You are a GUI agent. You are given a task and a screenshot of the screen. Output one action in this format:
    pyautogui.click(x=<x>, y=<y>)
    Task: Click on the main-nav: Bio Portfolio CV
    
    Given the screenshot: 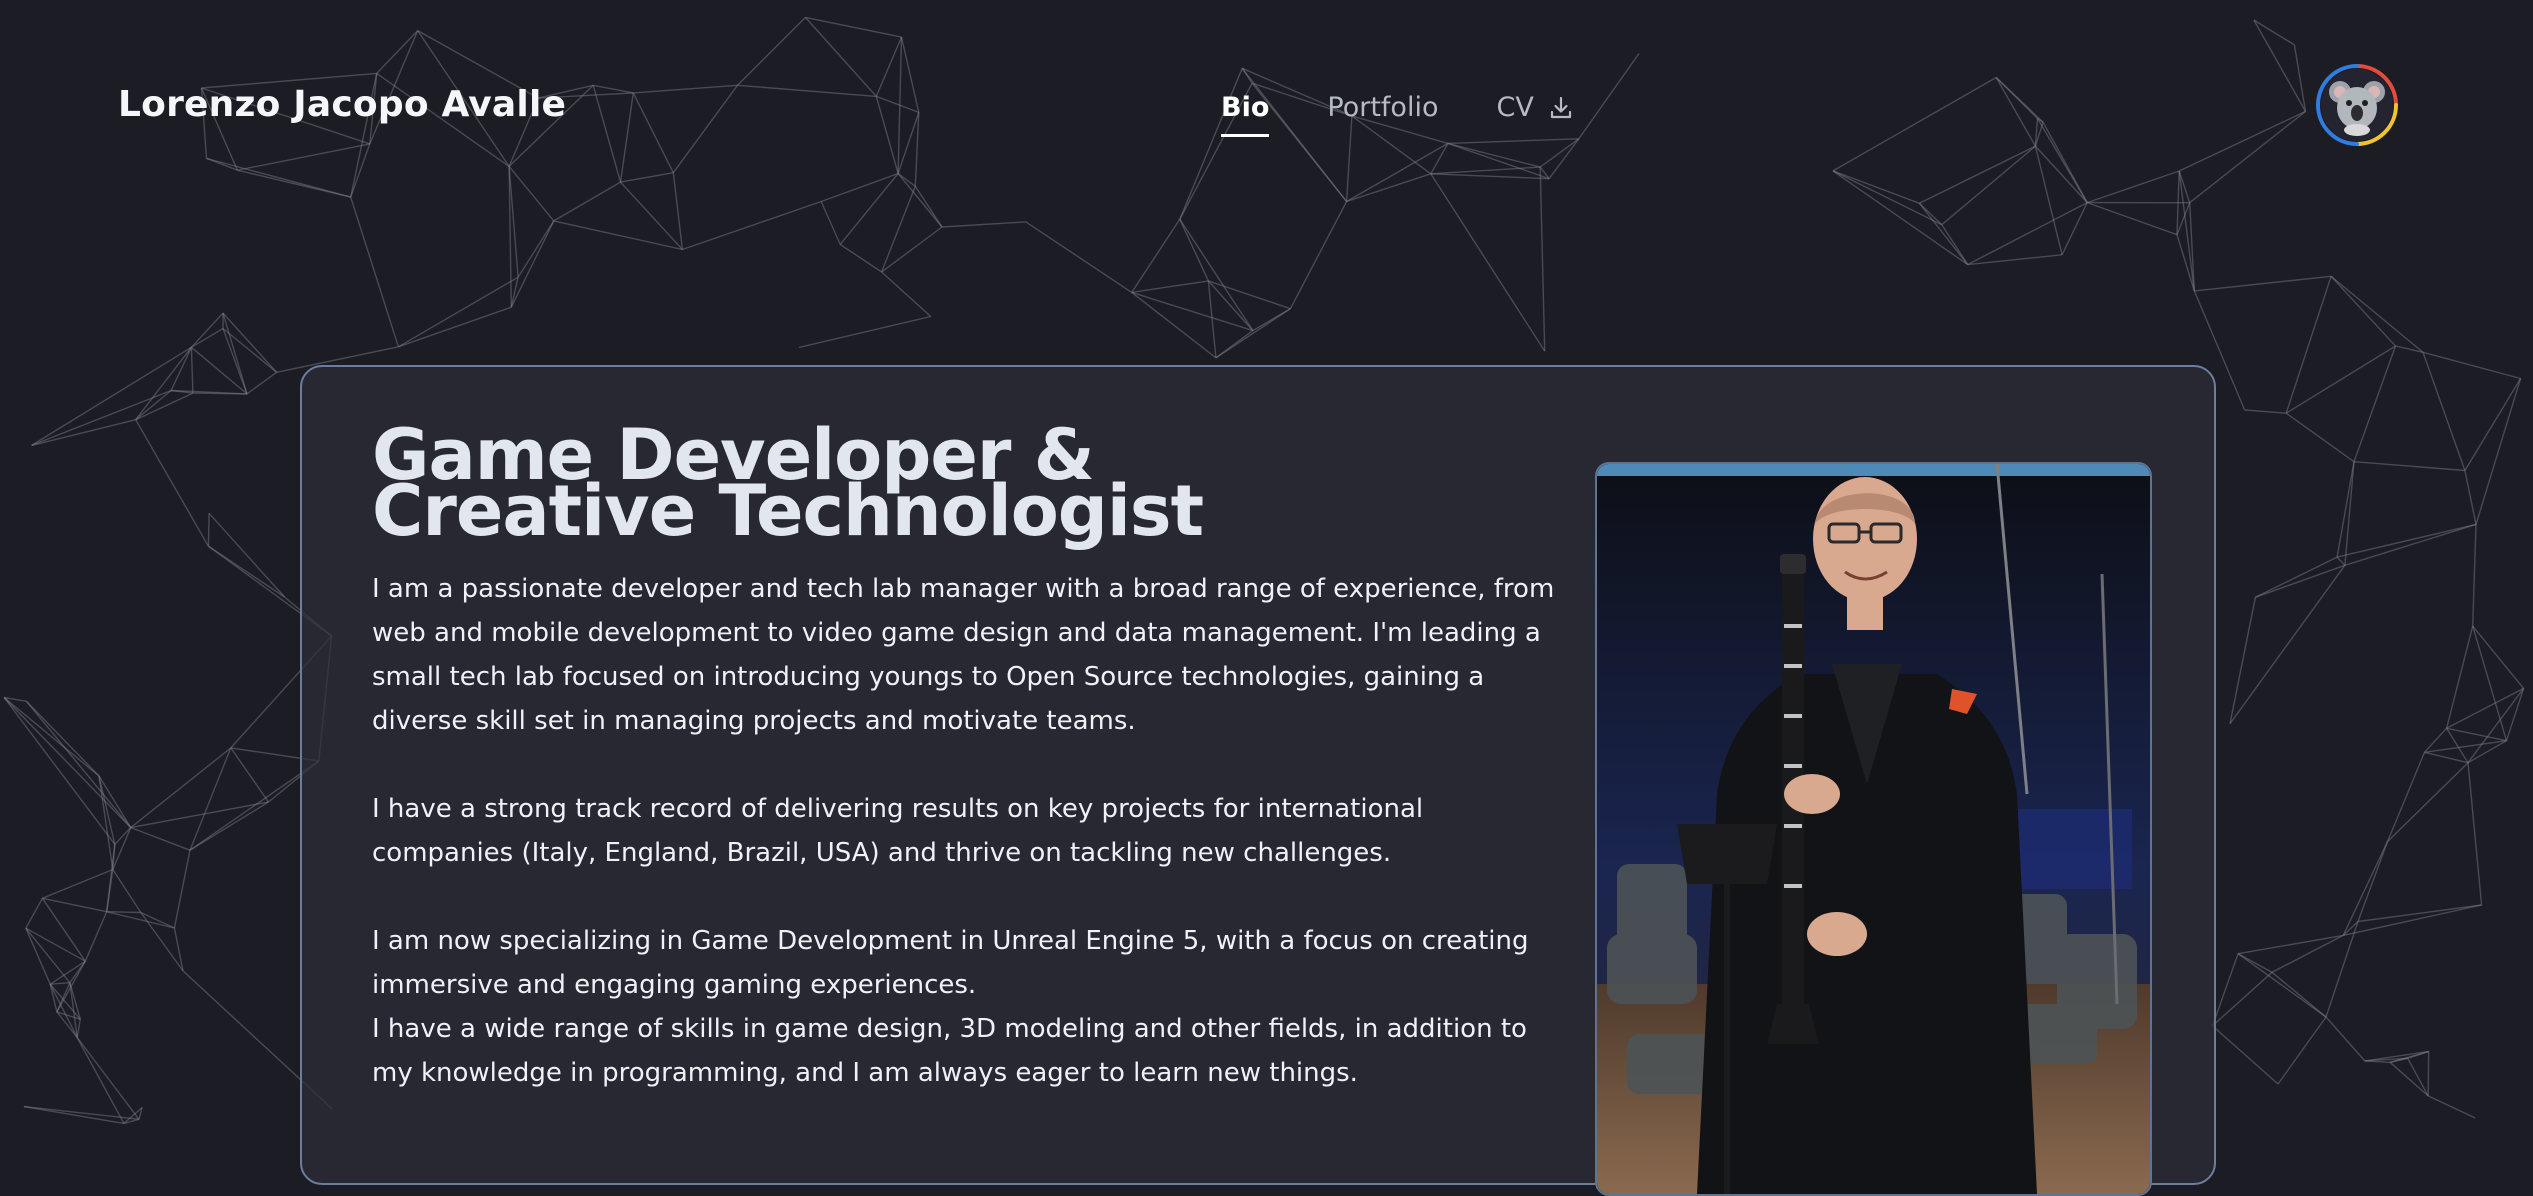 What is the action you would take?
    pyautogui.click(x=1425, y=107)
    